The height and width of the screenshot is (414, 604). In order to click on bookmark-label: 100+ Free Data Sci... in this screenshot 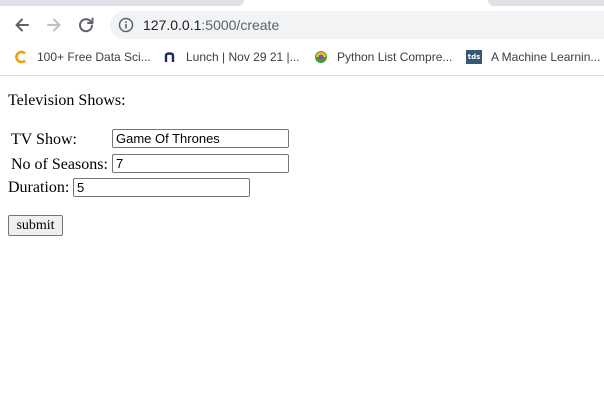, I will do `click(94, 57)`.